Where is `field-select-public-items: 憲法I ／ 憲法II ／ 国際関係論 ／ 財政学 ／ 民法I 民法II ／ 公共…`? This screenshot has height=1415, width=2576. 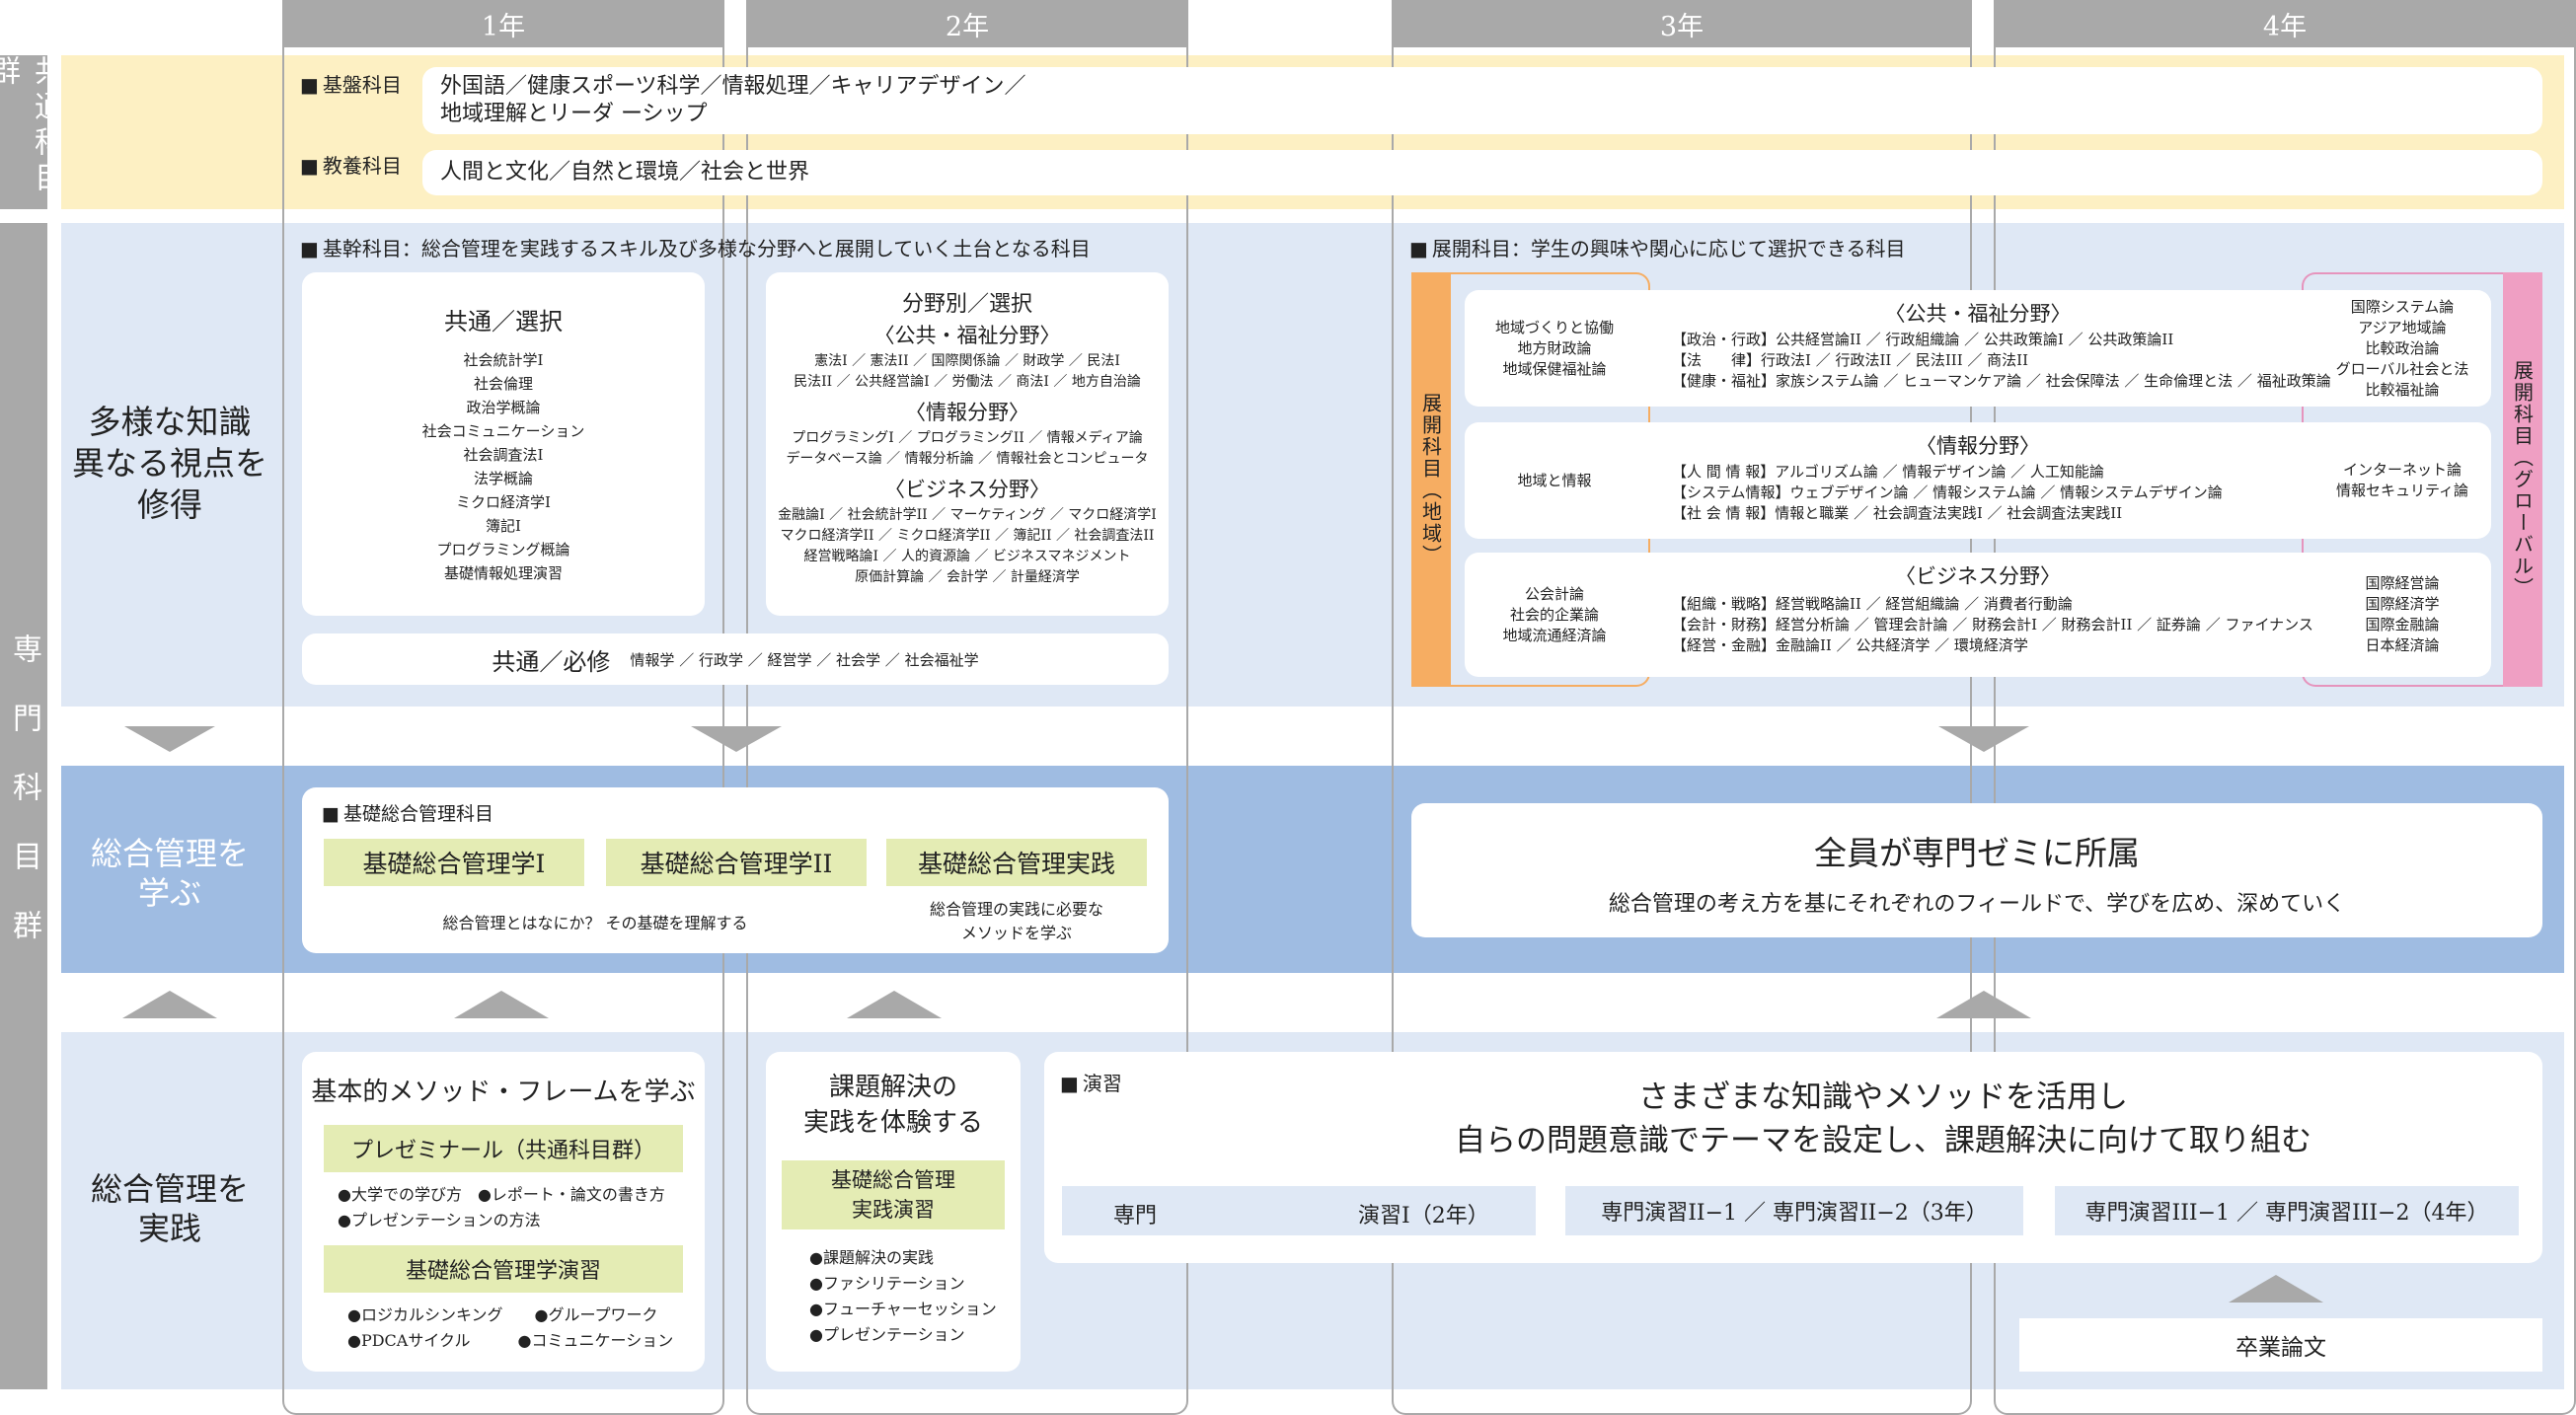
field-select-public-items: 憲法I ／ 憲法II ／ 国際関係論 ／ 財政学 ／ 民法I 民法II ／ 公共… is located at coordinates (967, 371).